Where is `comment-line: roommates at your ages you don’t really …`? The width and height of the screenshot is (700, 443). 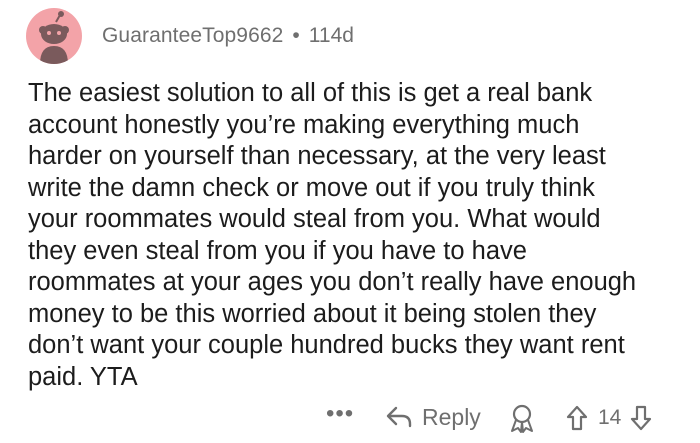 comment-line: roommates at your ages you don’t really … is located at coordinates (332, 282).